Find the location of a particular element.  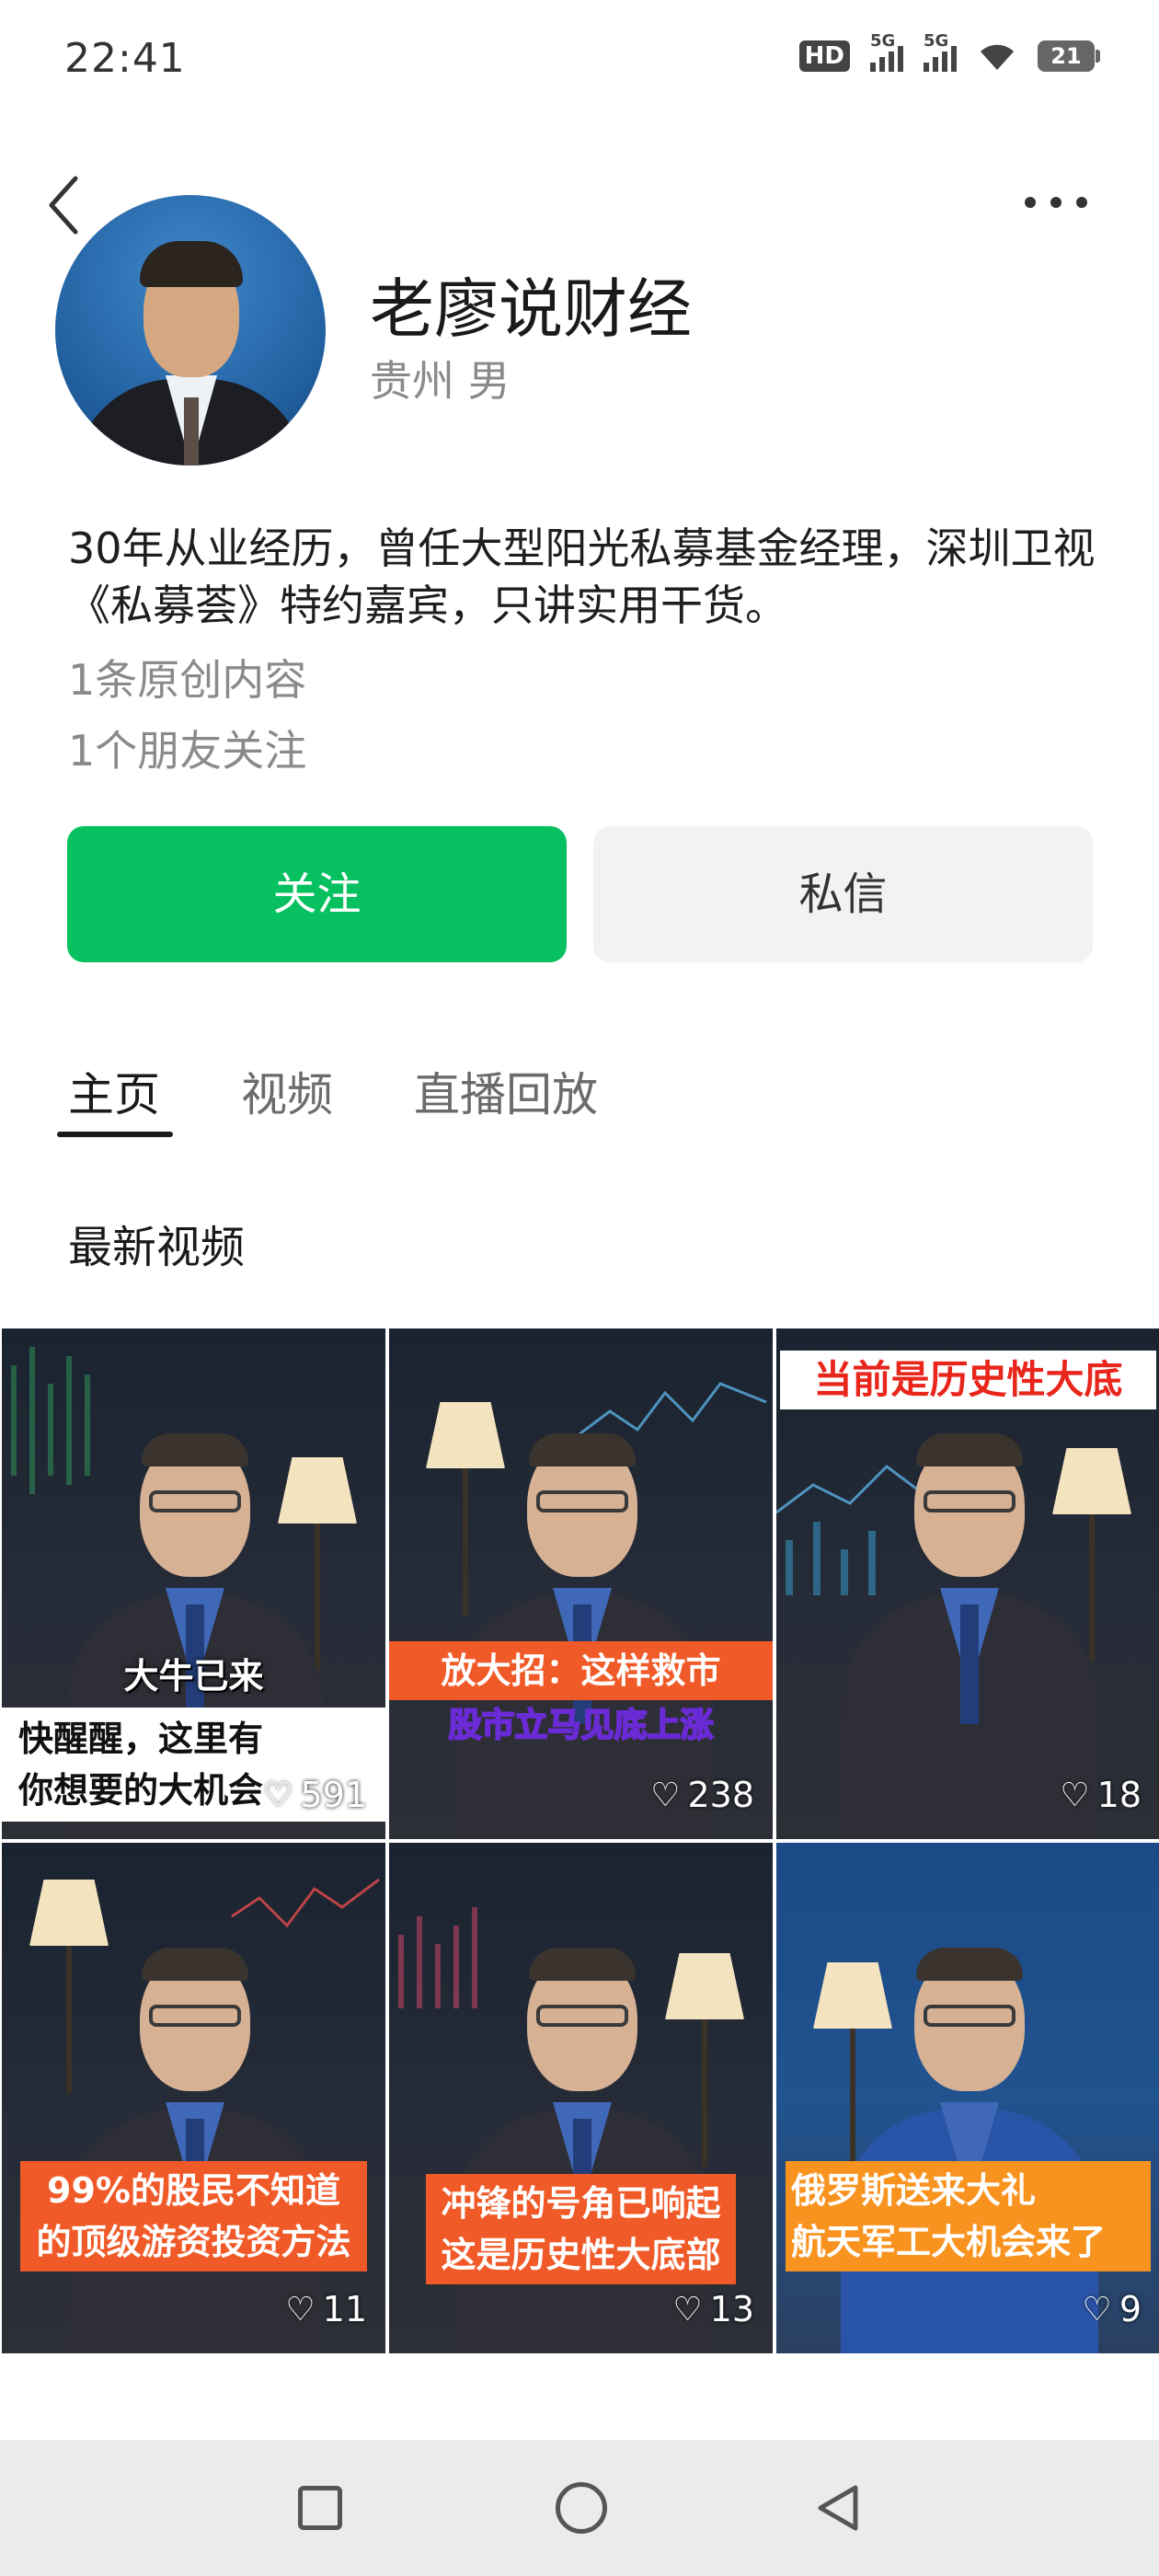

section-title: 最新视频 is located at coordinates (157, 1247).